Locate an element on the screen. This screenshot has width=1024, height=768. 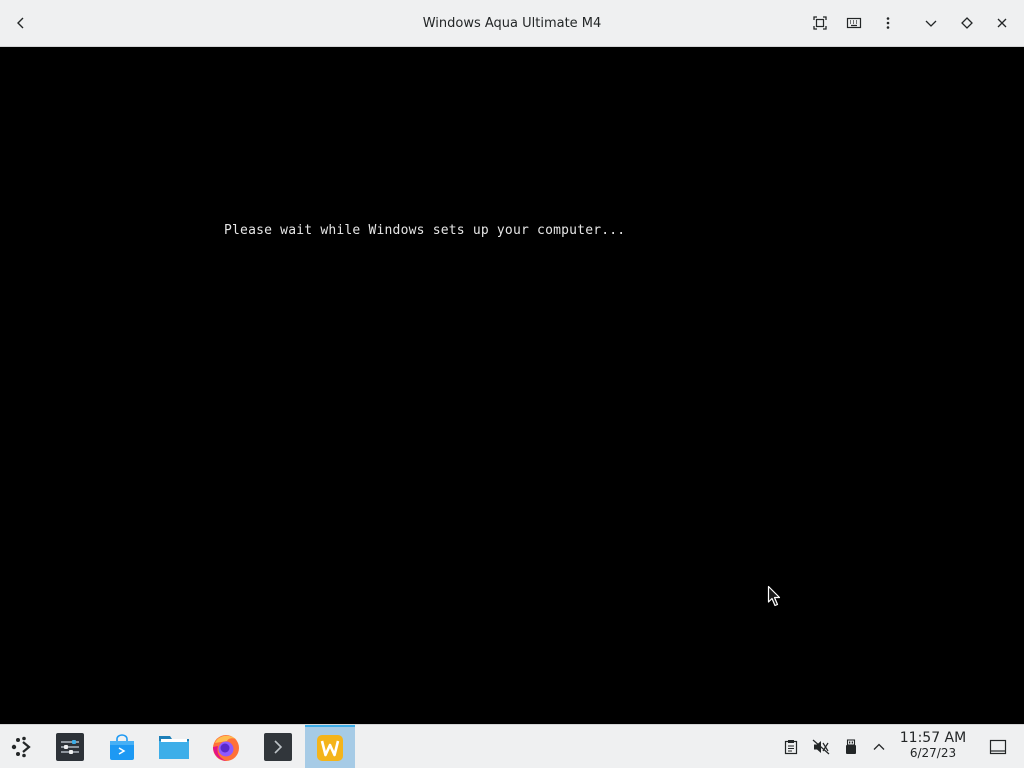
launcher-icon is located at coordinates (21, 746).